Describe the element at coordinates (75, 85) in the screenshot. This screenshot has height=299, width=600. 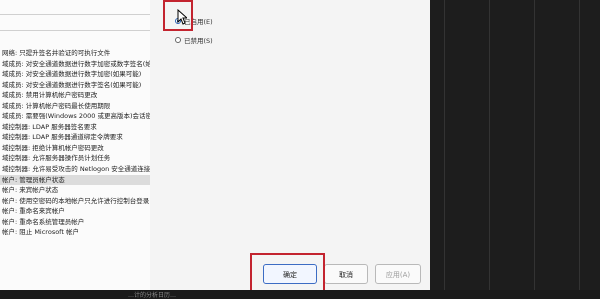
I see `policy-item: 域成员: 对安全通道数据进行数字签名(如果可能)` at that location.